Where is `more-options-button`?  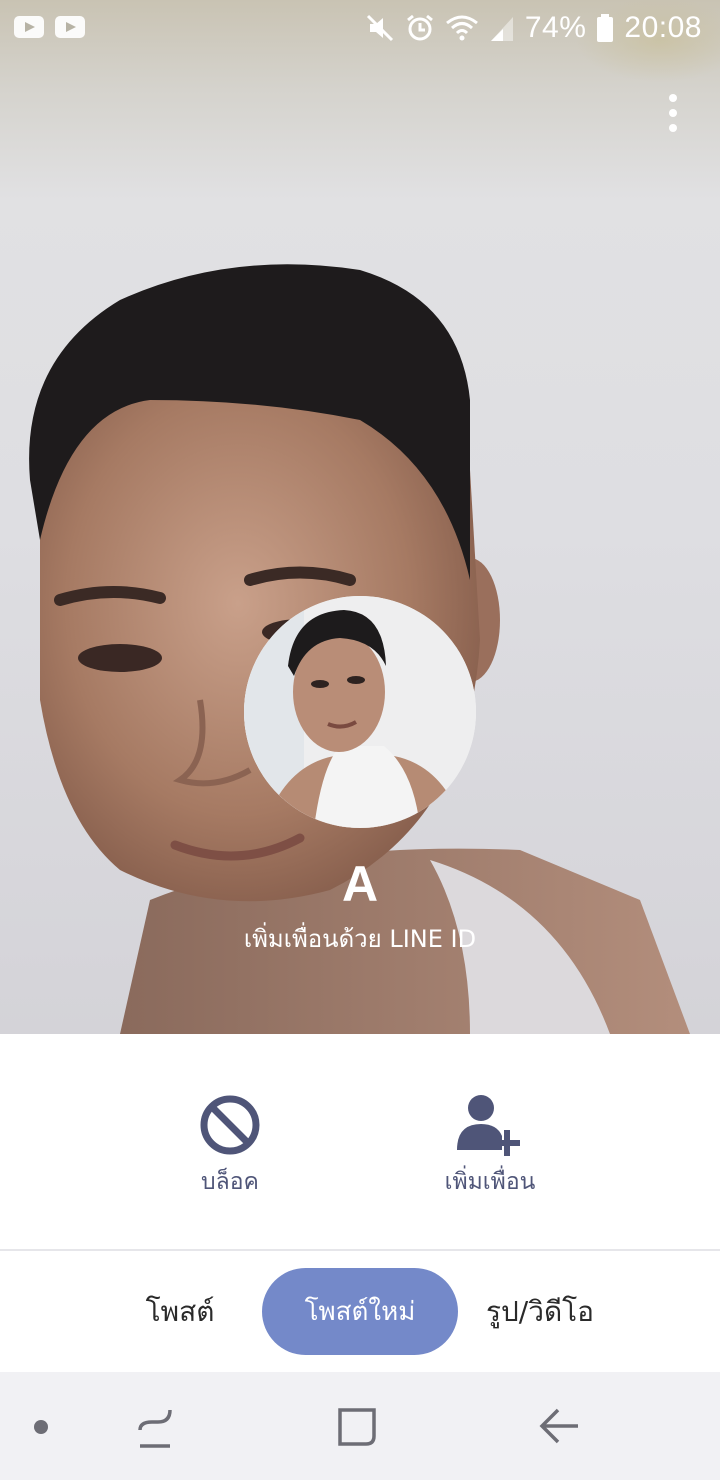
more-options-button is located at coordinates (673, 113).